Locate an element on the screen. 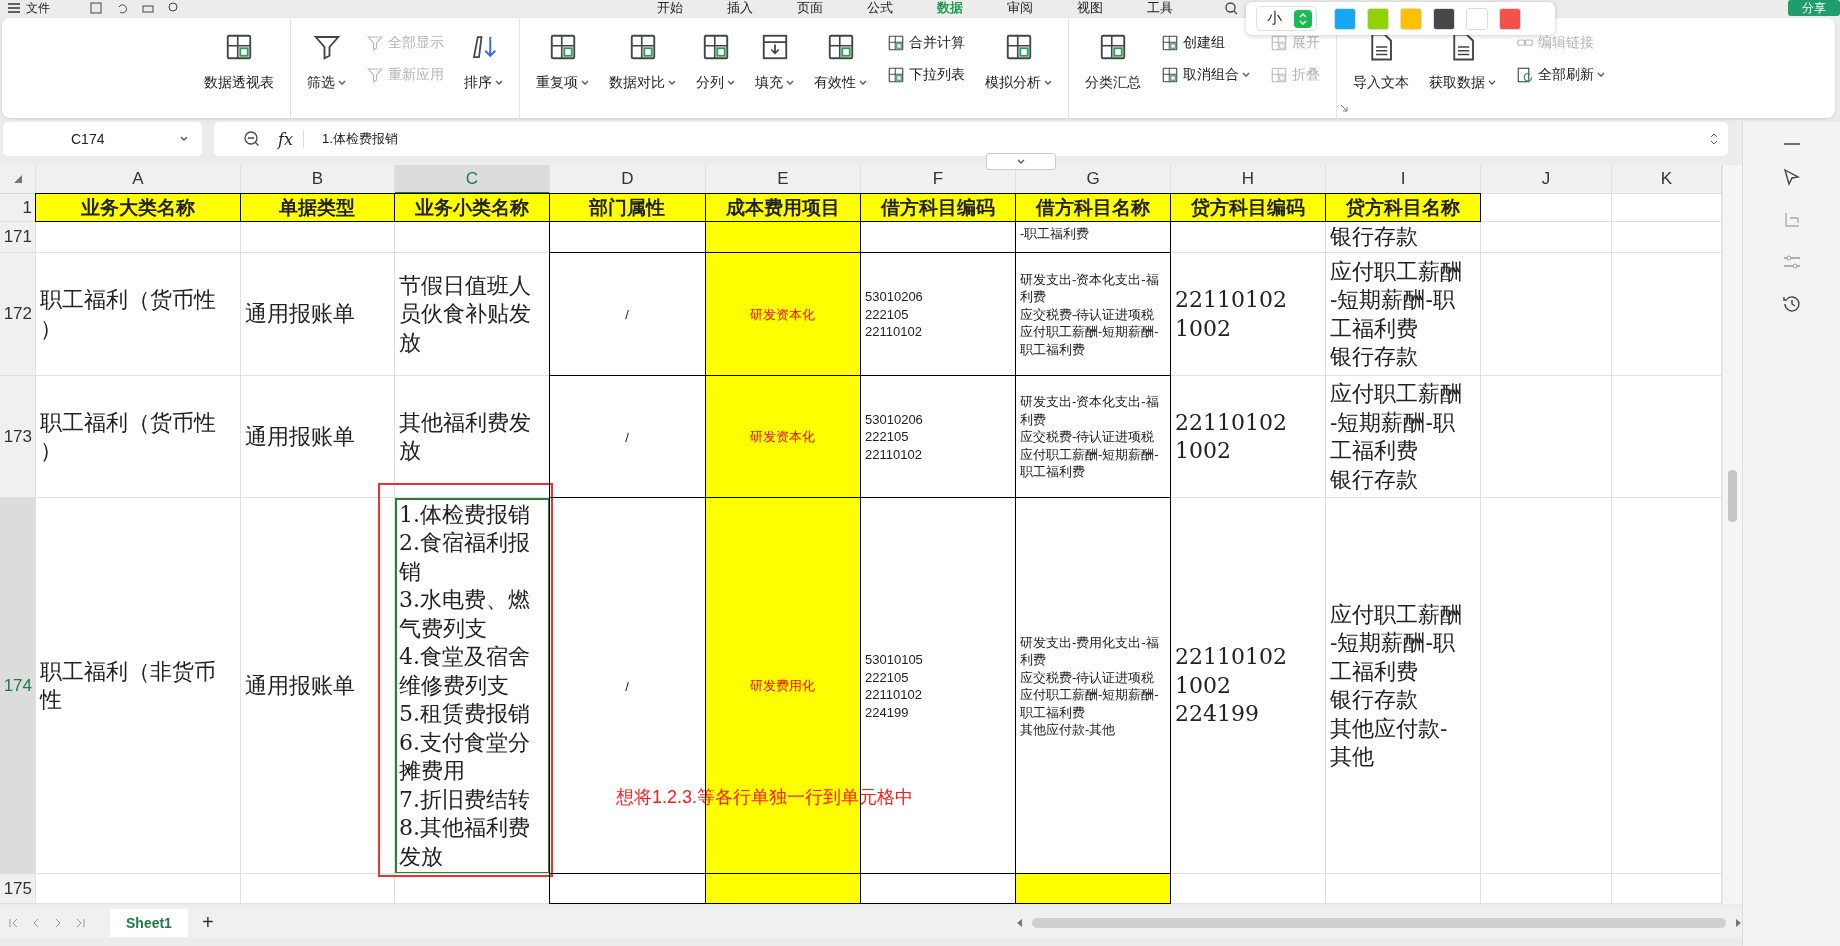  table-cell: 职工福利（非货币性 is located at coordinates (138, 686).